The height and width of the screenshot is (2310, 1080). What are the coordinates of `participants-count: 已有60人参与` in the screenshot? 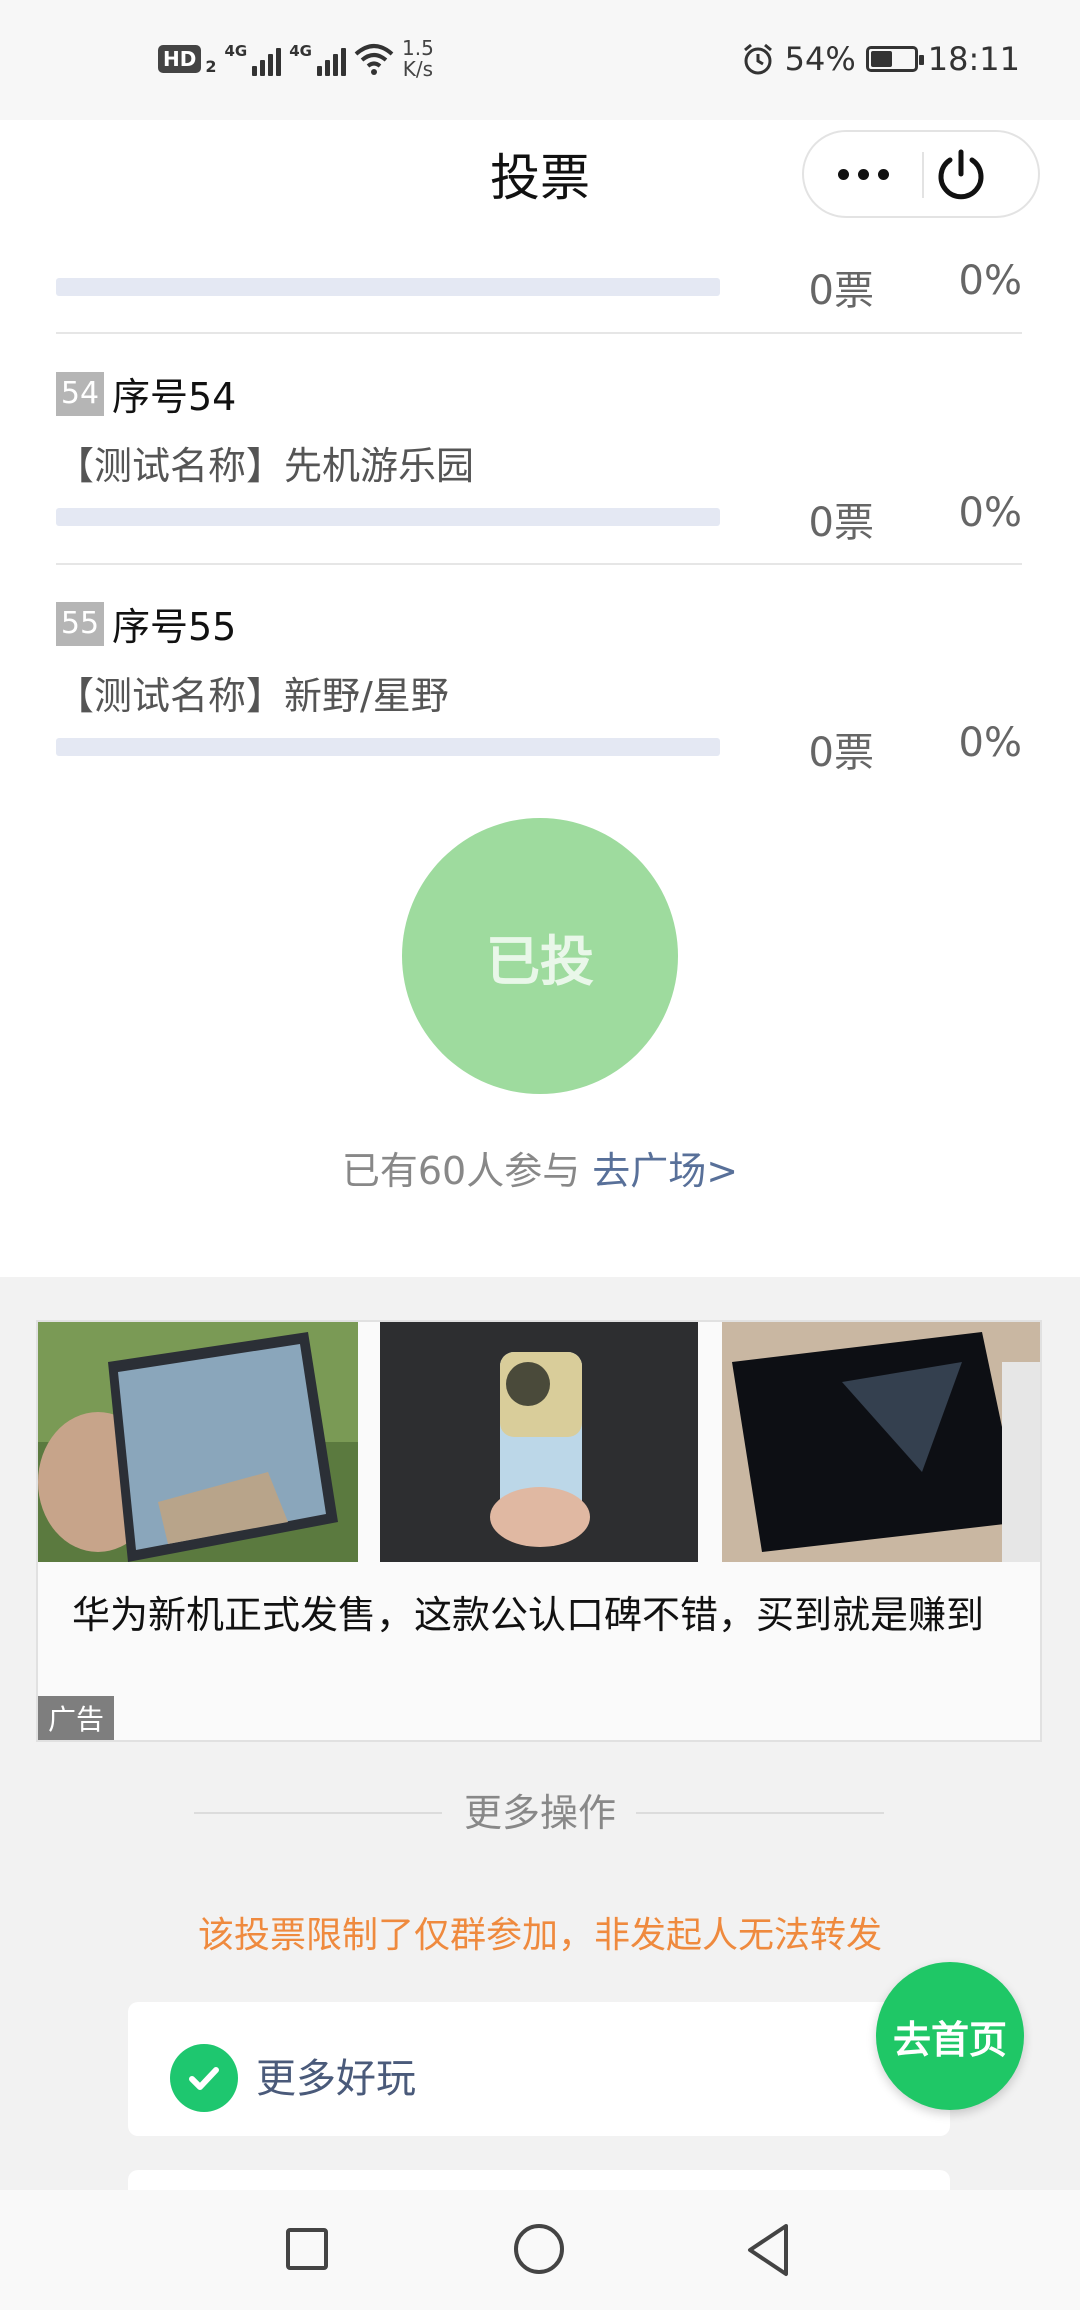 It's located at (467, 1171).